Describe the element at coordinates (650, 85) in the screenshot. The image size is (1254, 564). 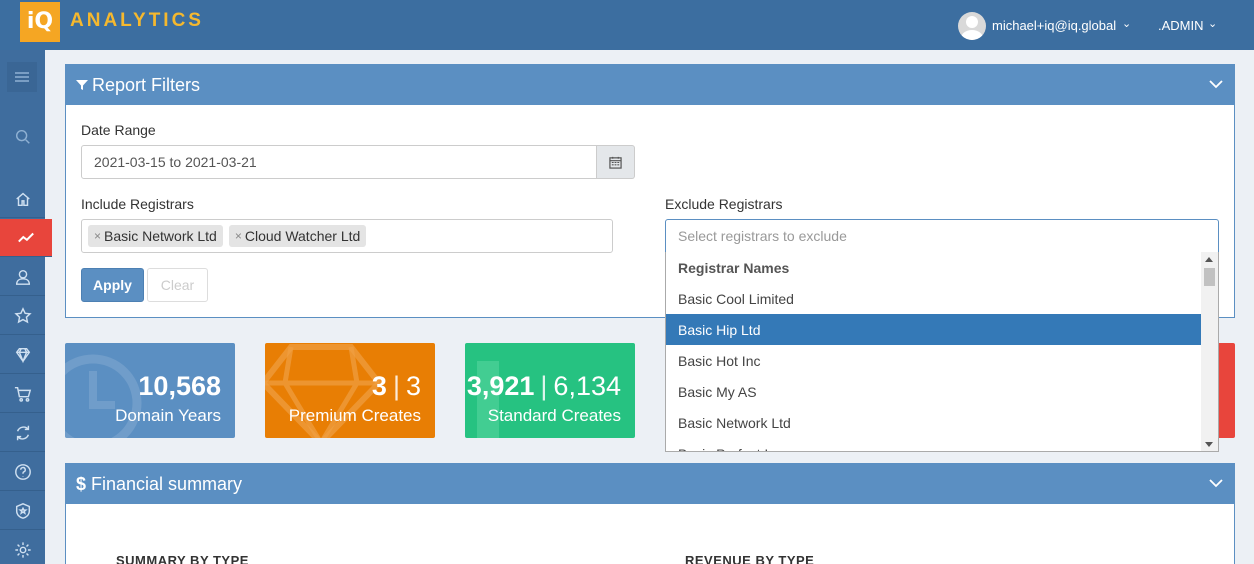
I see `report-filters-header: Report Filters` at that location.